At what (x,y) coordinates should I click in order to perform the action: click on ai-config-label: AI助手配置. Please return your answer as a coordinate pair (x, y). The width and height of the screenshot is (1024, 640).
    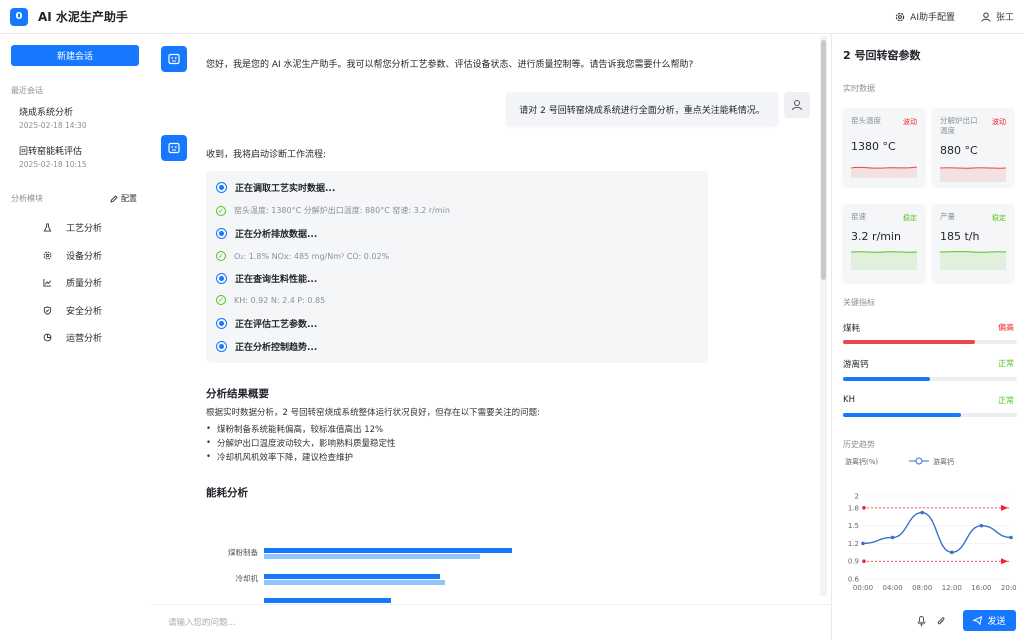
    Looking at the image, I should click on (932, 18).